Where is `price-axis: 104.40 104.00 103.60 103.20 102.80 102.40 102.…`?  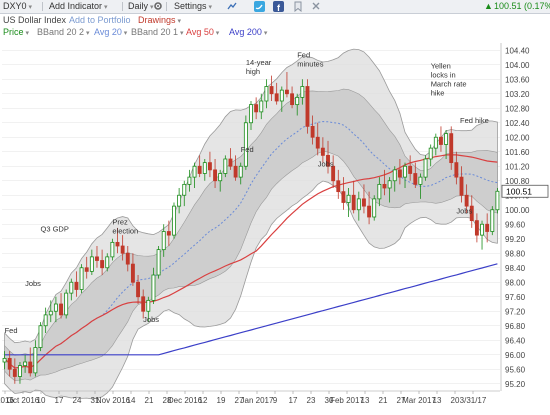 price-axis: 104.40 104.00 103.60 103.20 102.80 102.40 102.… is located at coordinates (524, 217).